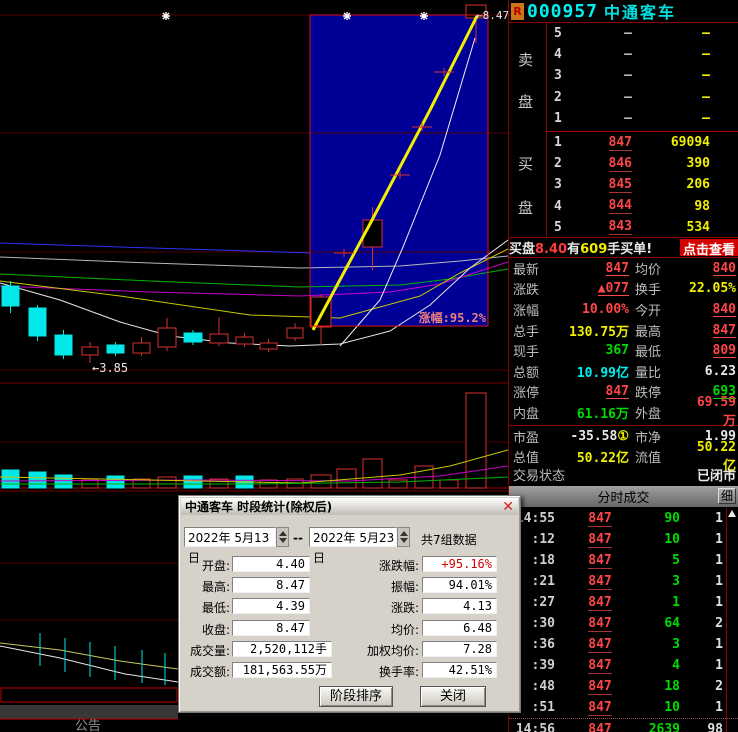 The image size is (738, 732). What do you see at coordinates (623, 330) in the screenshot?
I see `quote-row: 总手 130.75万 最高 847` at bounding box center [623, 330].